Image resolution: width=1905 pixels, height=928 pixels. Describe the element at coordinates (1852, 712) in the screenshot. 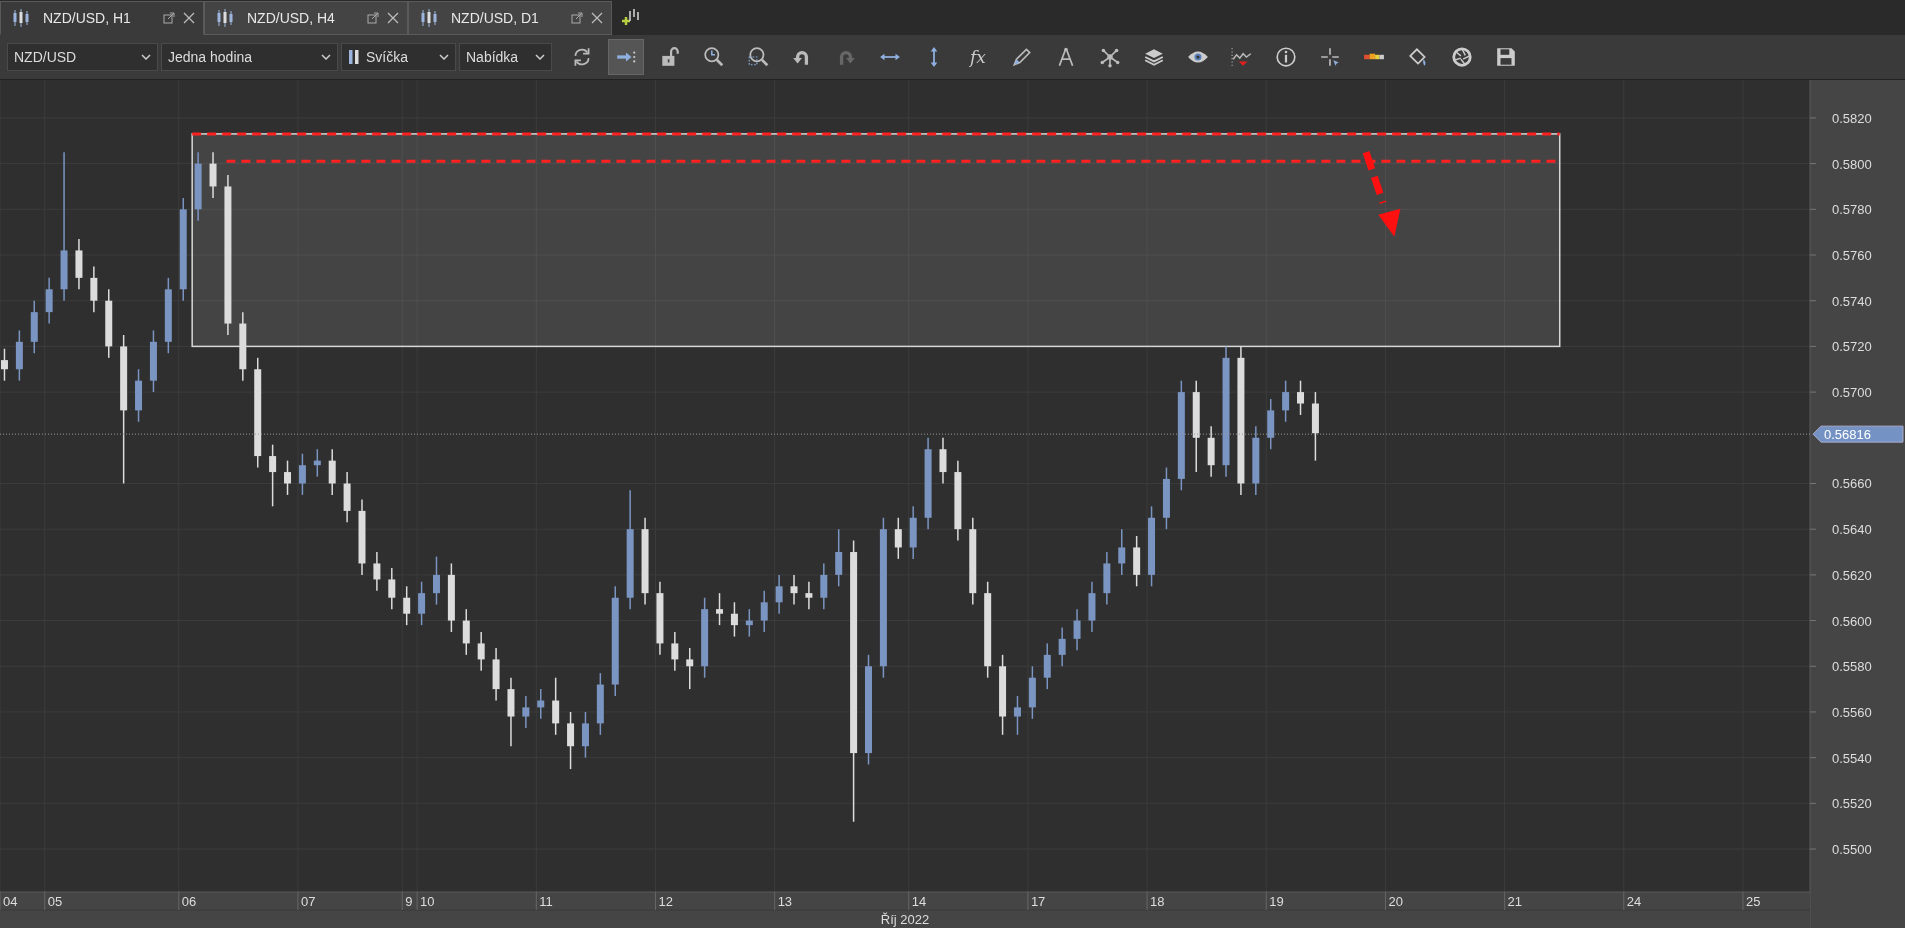

I see `price-label: 0.5560` at that location.